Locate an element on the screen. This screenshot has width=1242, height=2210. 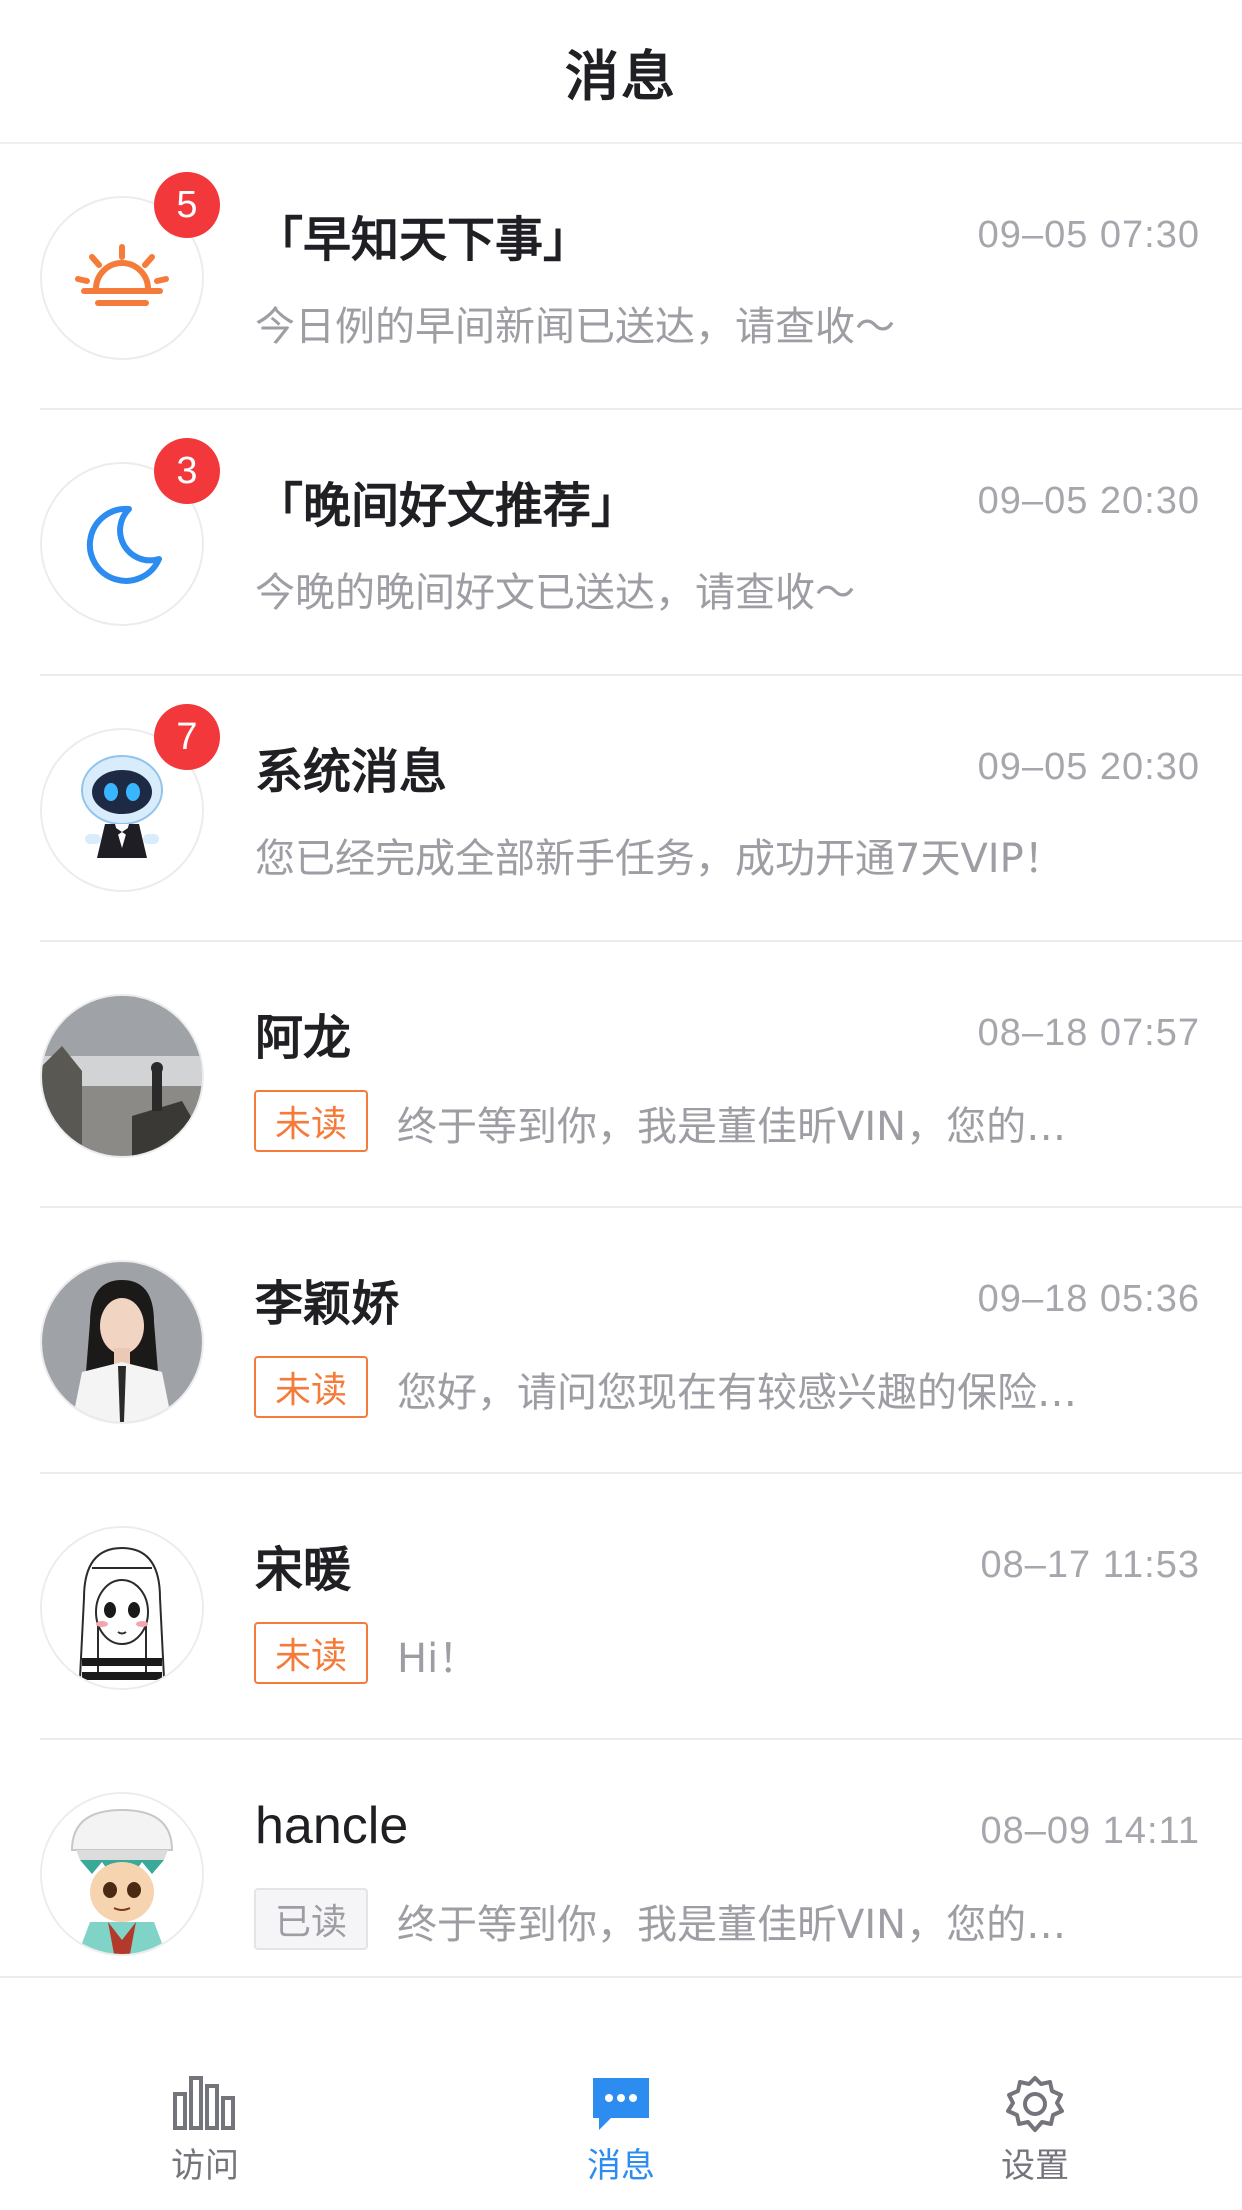
message-time: 08–18 07:57 is located at coordinates (1088, 1033).